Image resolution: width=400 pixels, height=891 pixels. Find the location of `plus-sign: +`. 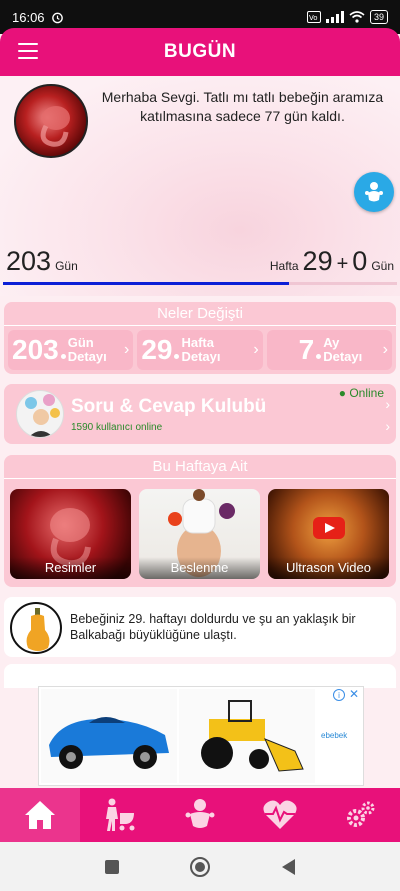

plus-sign: + is located at coordinates (342, 264).